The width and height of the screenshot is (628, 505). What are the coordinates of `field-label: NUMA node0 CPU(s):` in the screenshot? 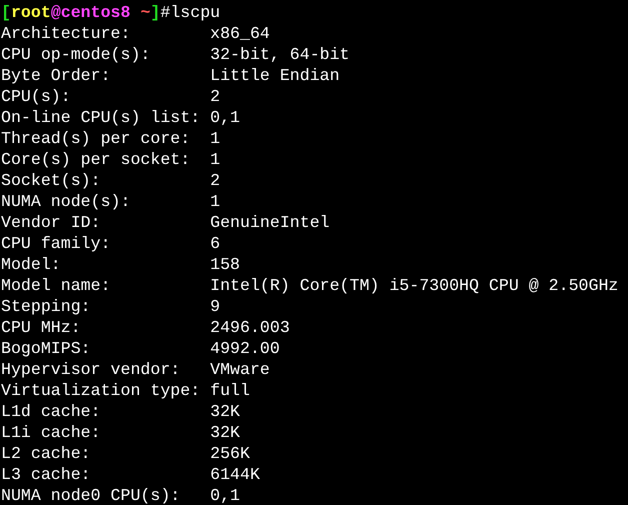 It's located at (91, 495).